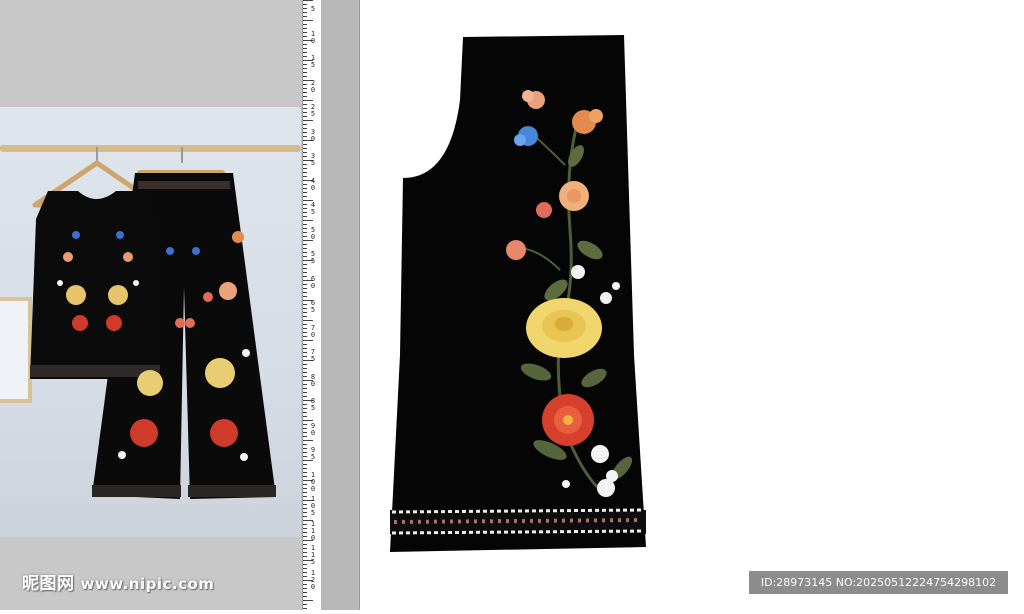 The image size is (1024, 614). Describe the element at coordinates (48, 584) in the screenshot. I see `watermark-logo: 昵图网` at that location.